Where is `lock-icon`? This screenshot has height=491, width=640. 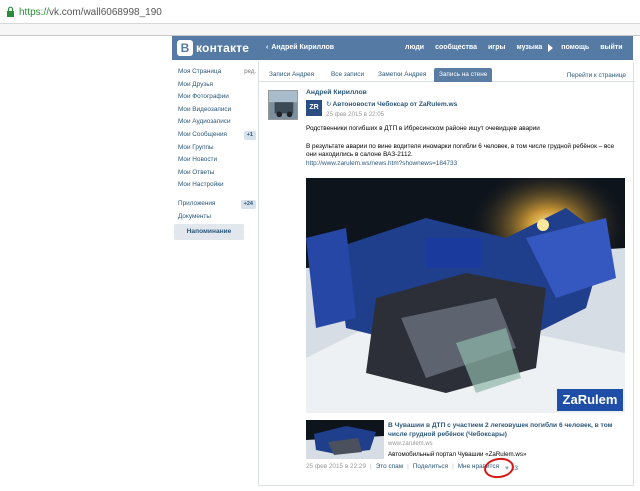 lock-icon is located at coordinates (10, 11).